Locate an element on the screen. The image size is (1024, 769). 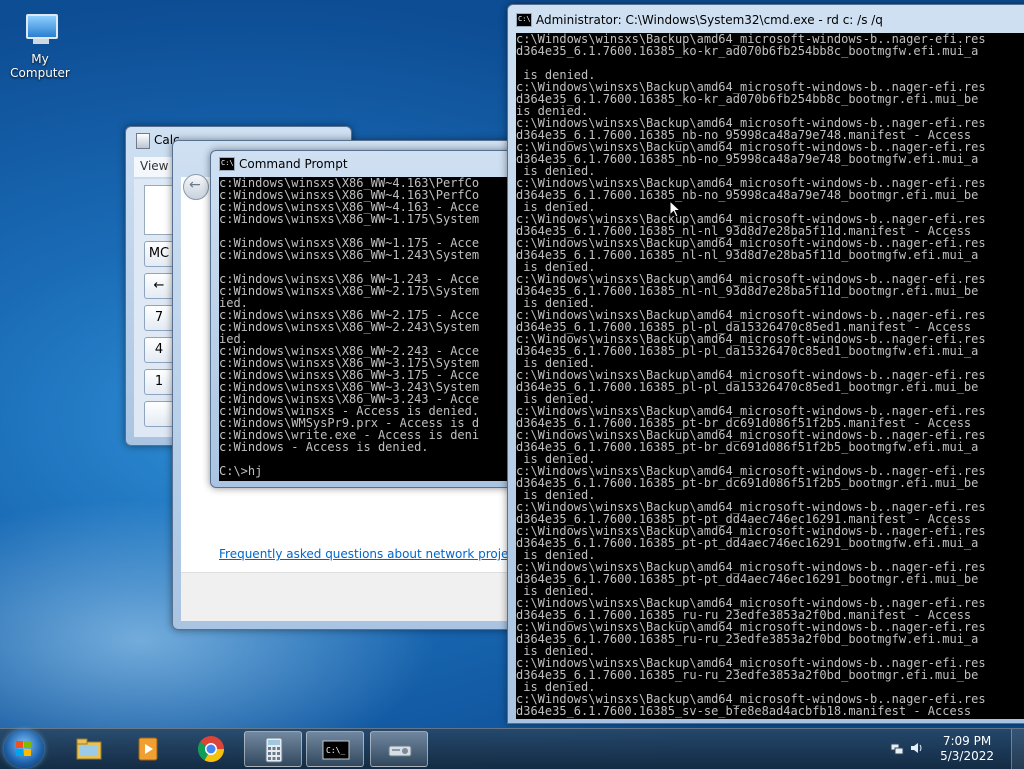
console-line: c:Windows\winsxs\X86_WW~1.175\System is located at coordinates (349, 219).